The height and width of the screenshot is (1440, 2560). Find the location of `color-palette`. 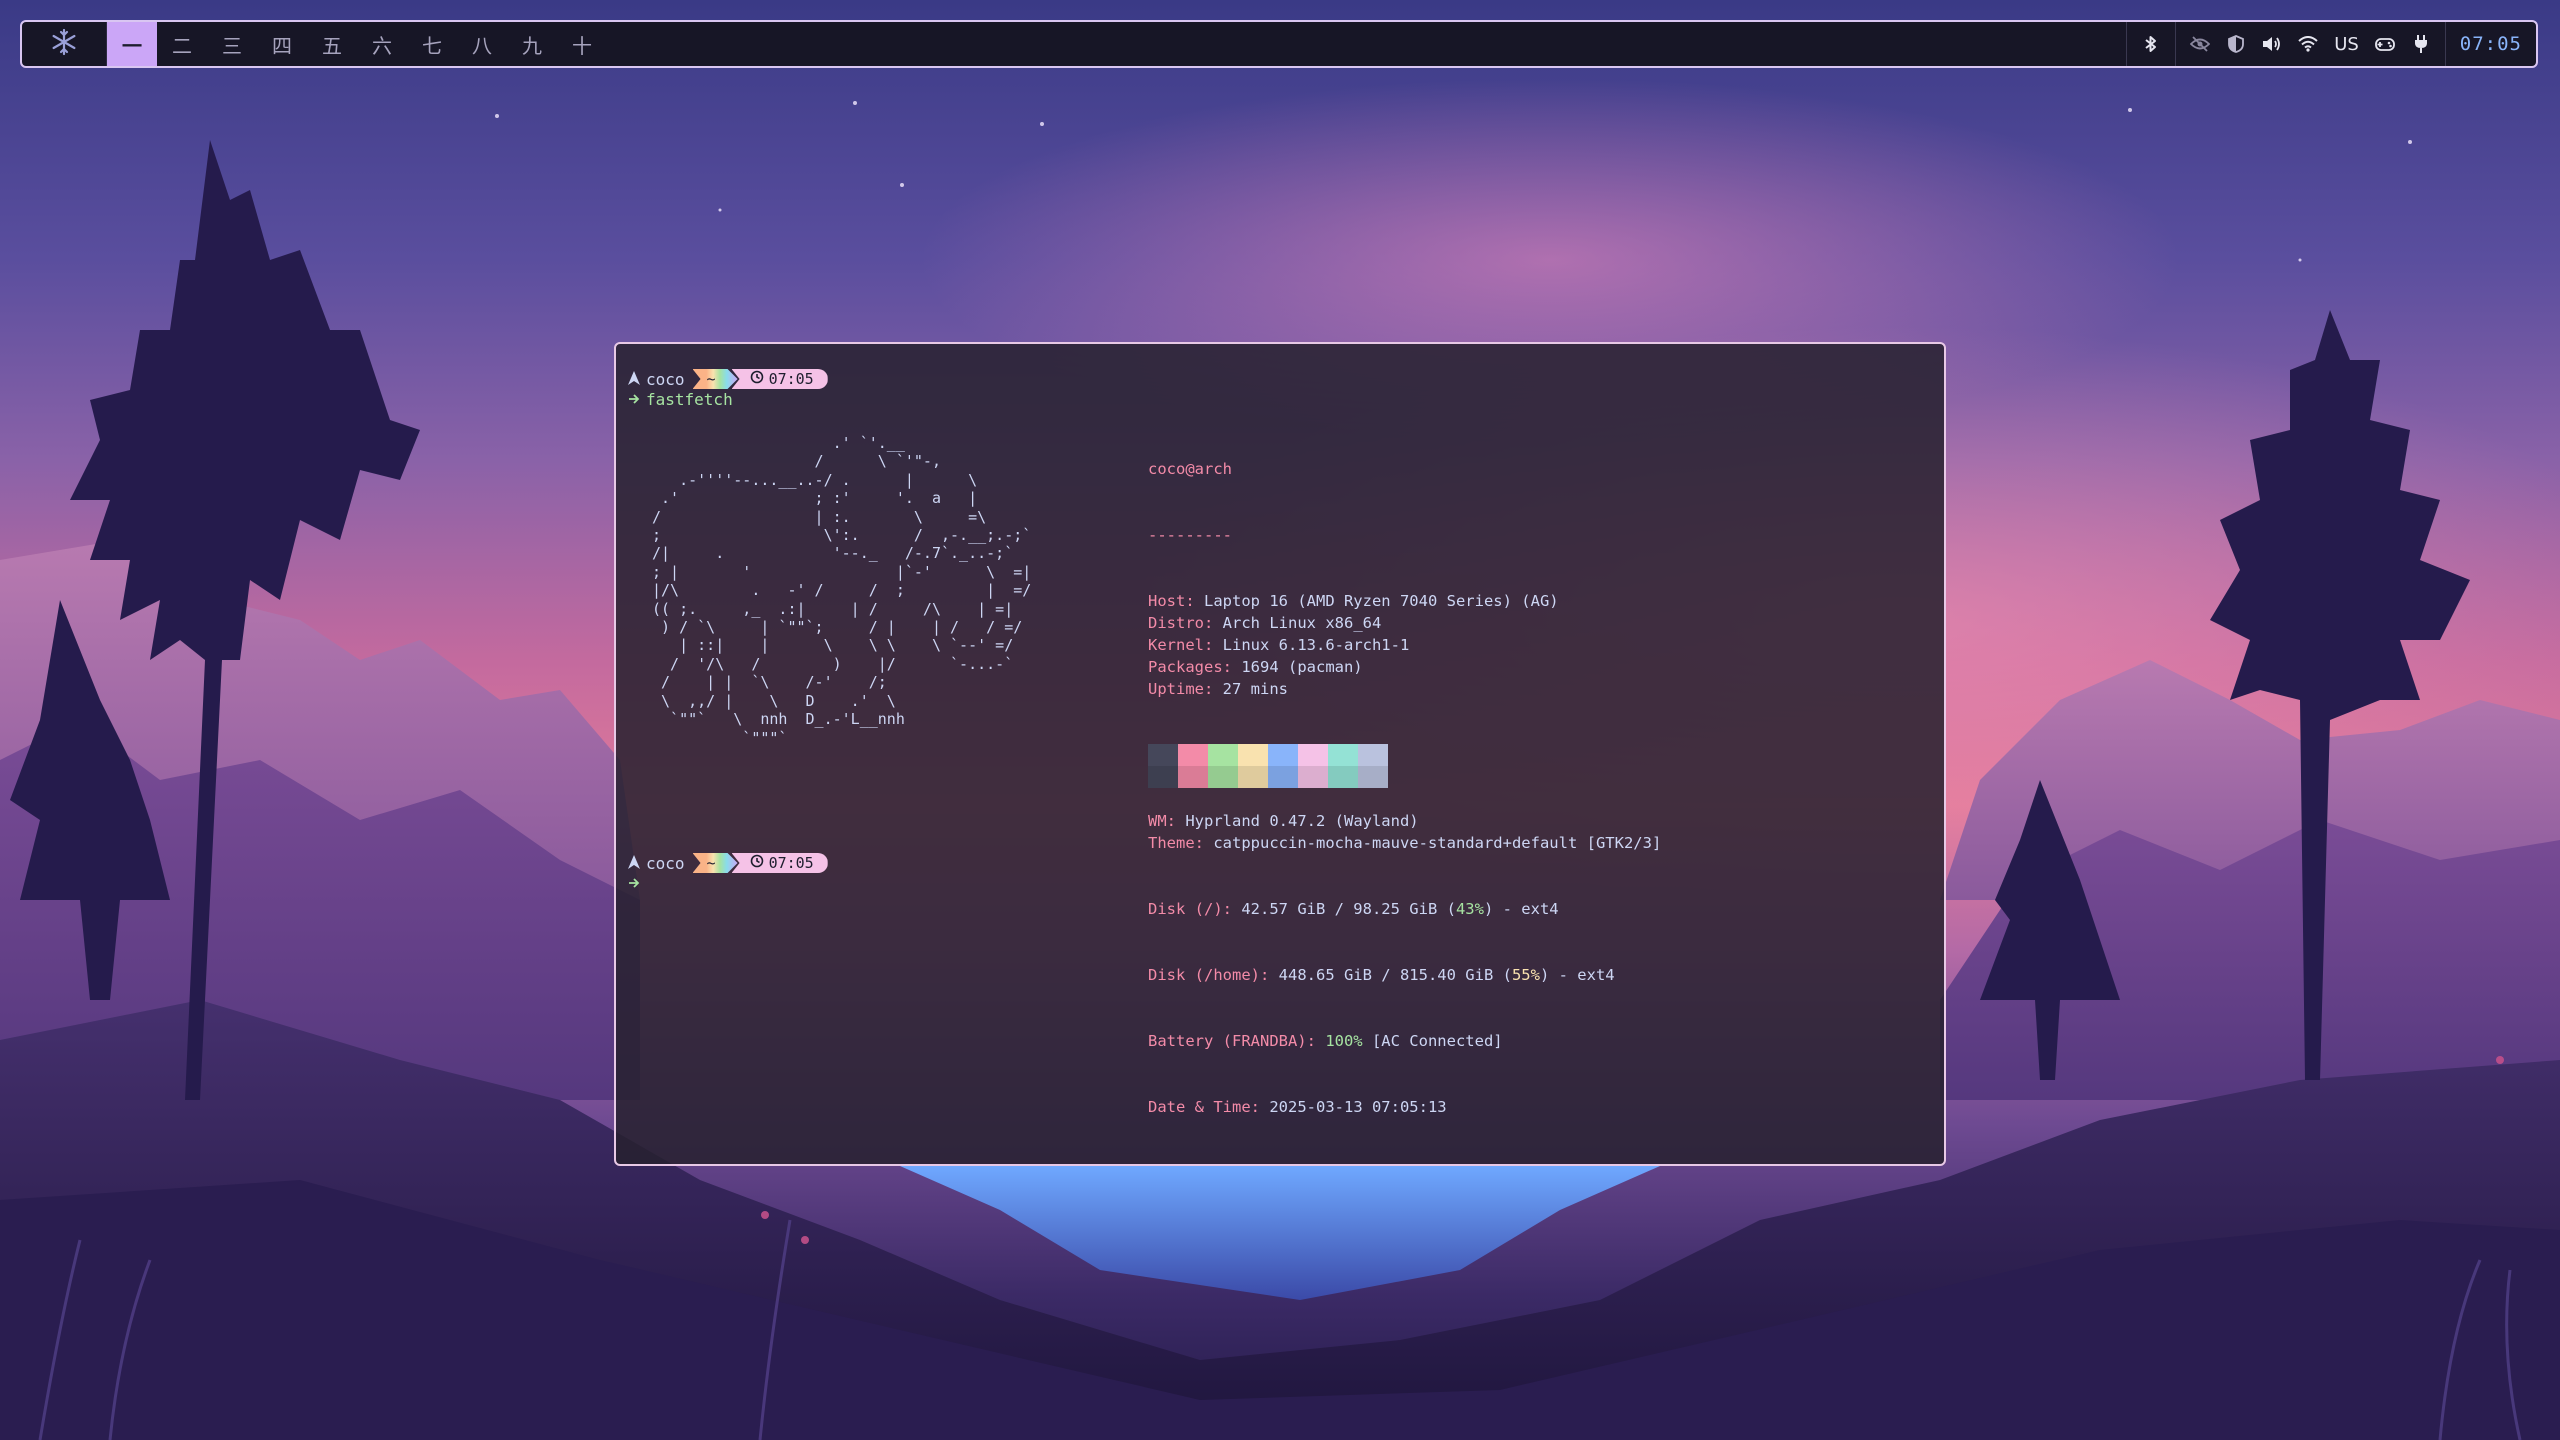

color-palette is located at coordinates (1268, 766).